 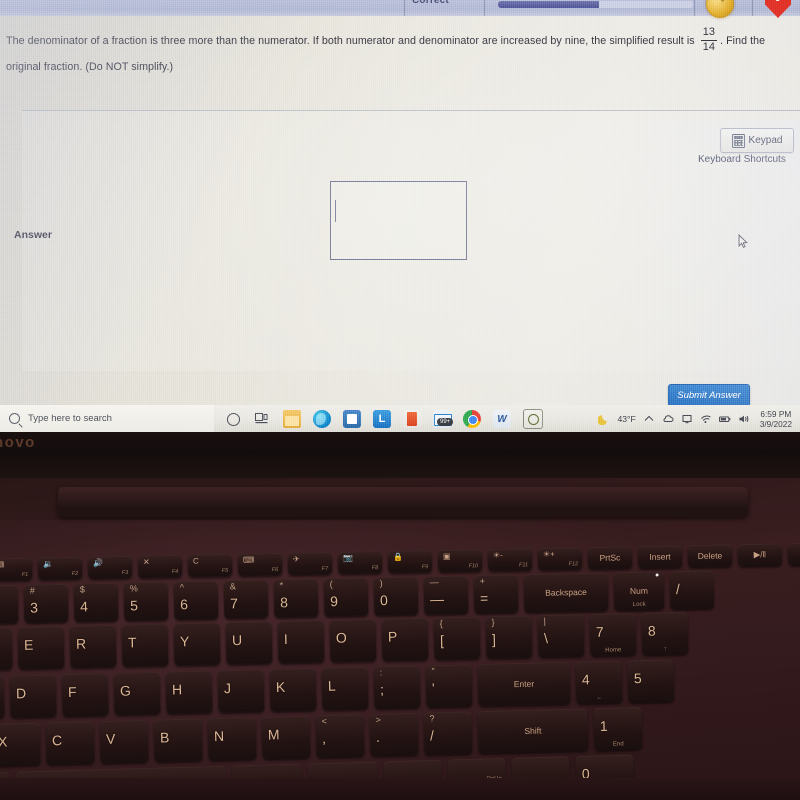 What do you see at coordinates (210, 565) in the screenshot?
I see `key-c: C F5` at bounding box center [210, 565].